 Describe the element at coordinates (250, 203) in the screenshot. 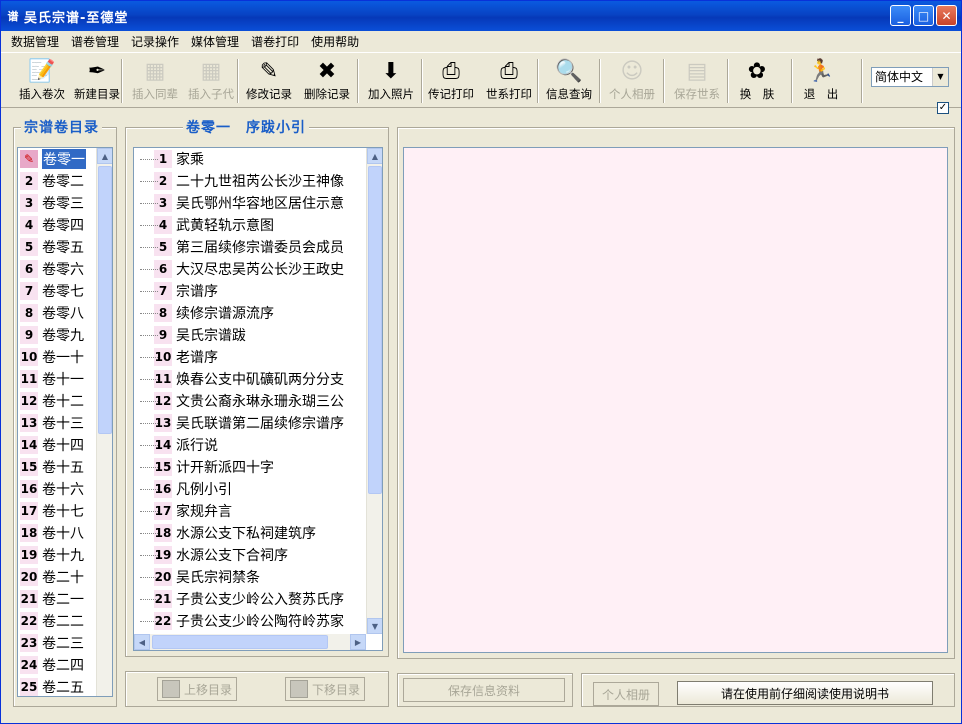

I see `volume-item: 3 吴氏鄂州华容地区居住示意` at that location.